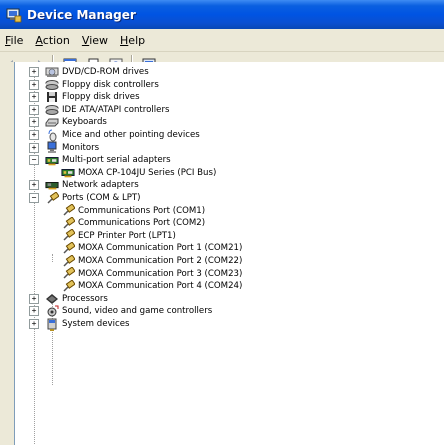 This screenshot has width=444, height=445. Describe the element at coordinates (137, 40) in the screenshot. I see `menu-help-rest: elp` at that location.